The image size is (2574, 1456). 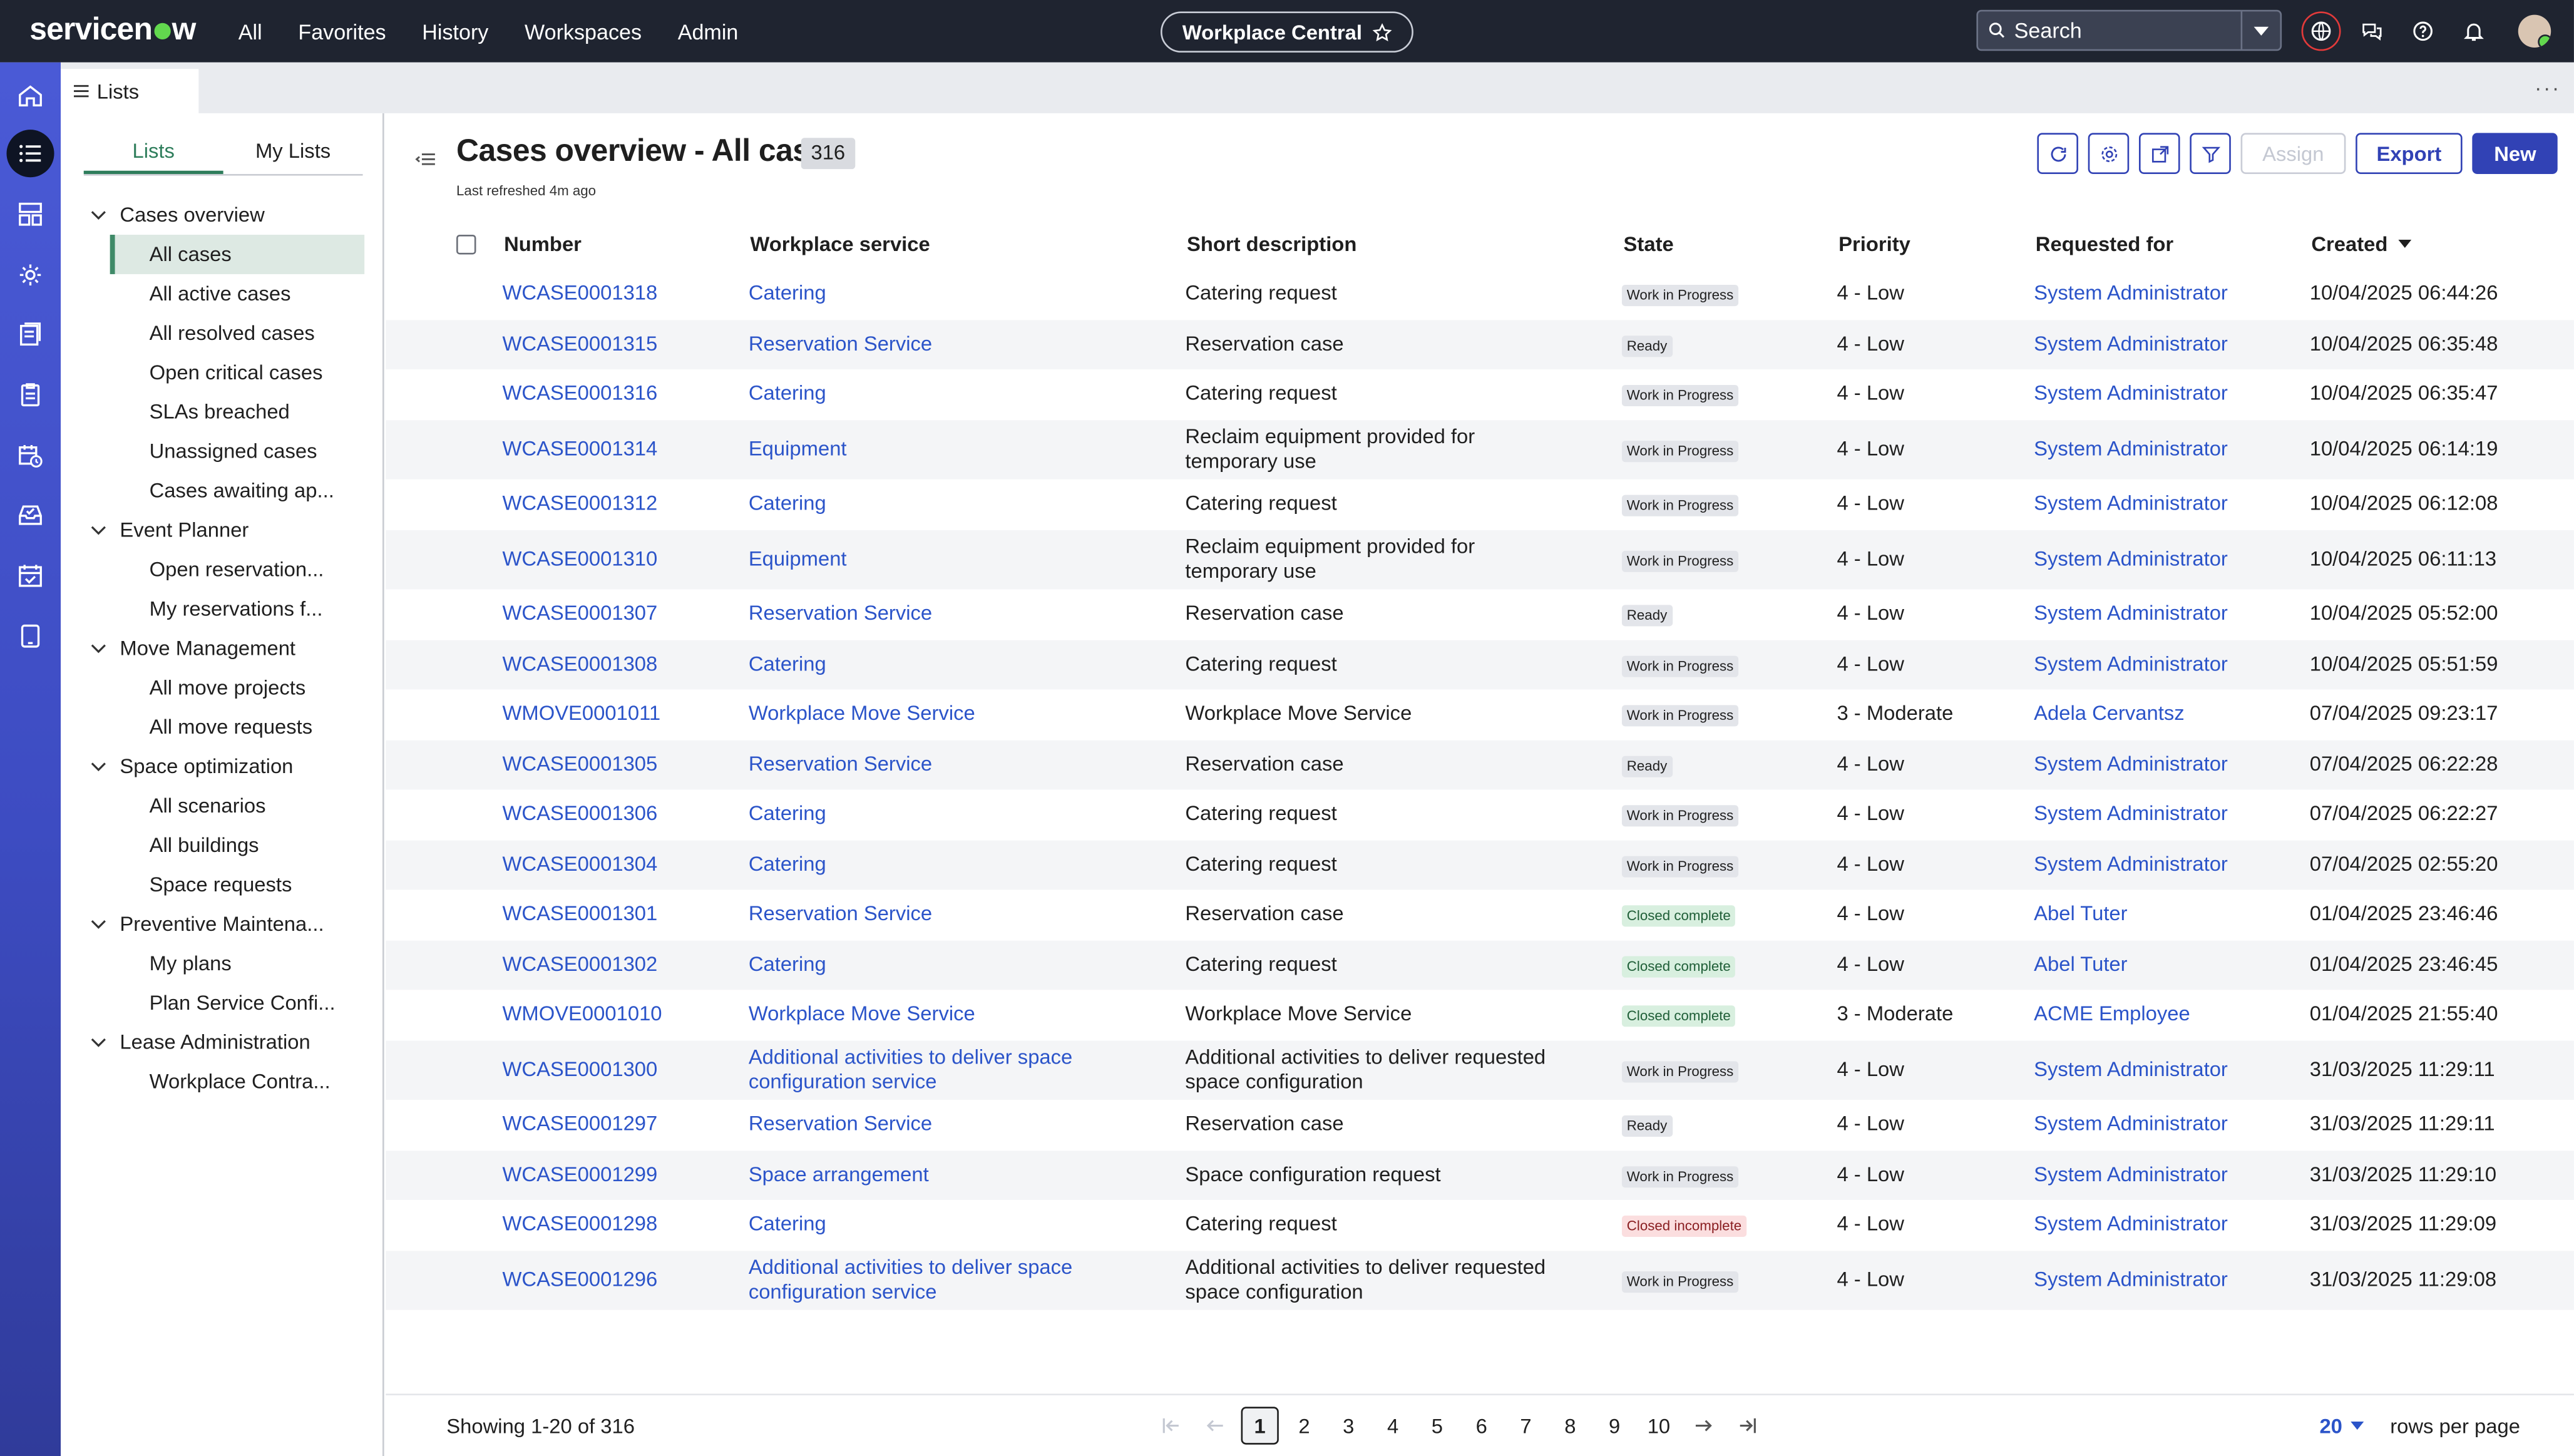 What do you see at coordinates (2534, 31) in the screenshot?
I see `user-avatar` at bounding box center [2534, 31].